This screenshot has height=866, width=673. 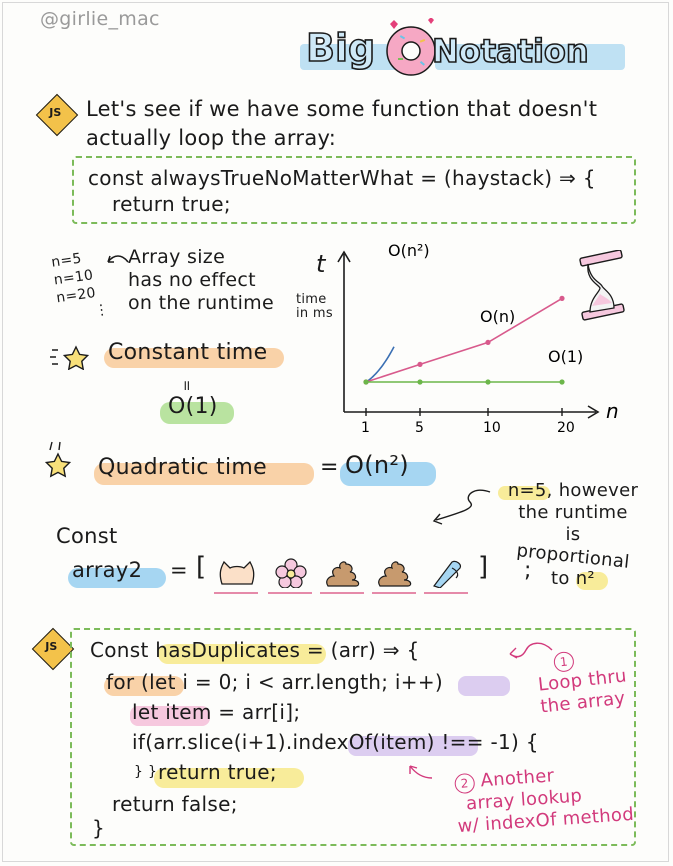 I want to click on constant-notation: O(1), so click(x=193, y=406).